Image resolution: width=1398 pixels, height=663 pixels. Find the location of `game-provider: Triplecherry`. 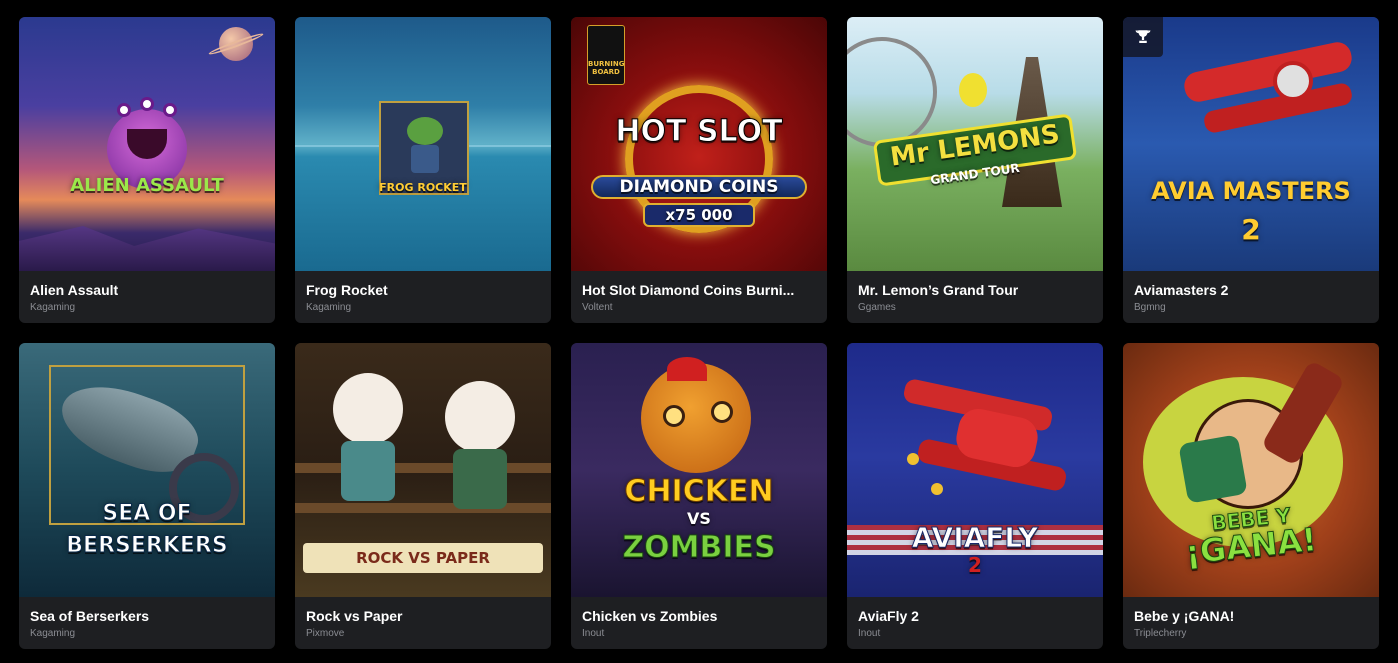

game-provider: Triplecherry is located at coordinates (1160, 633).